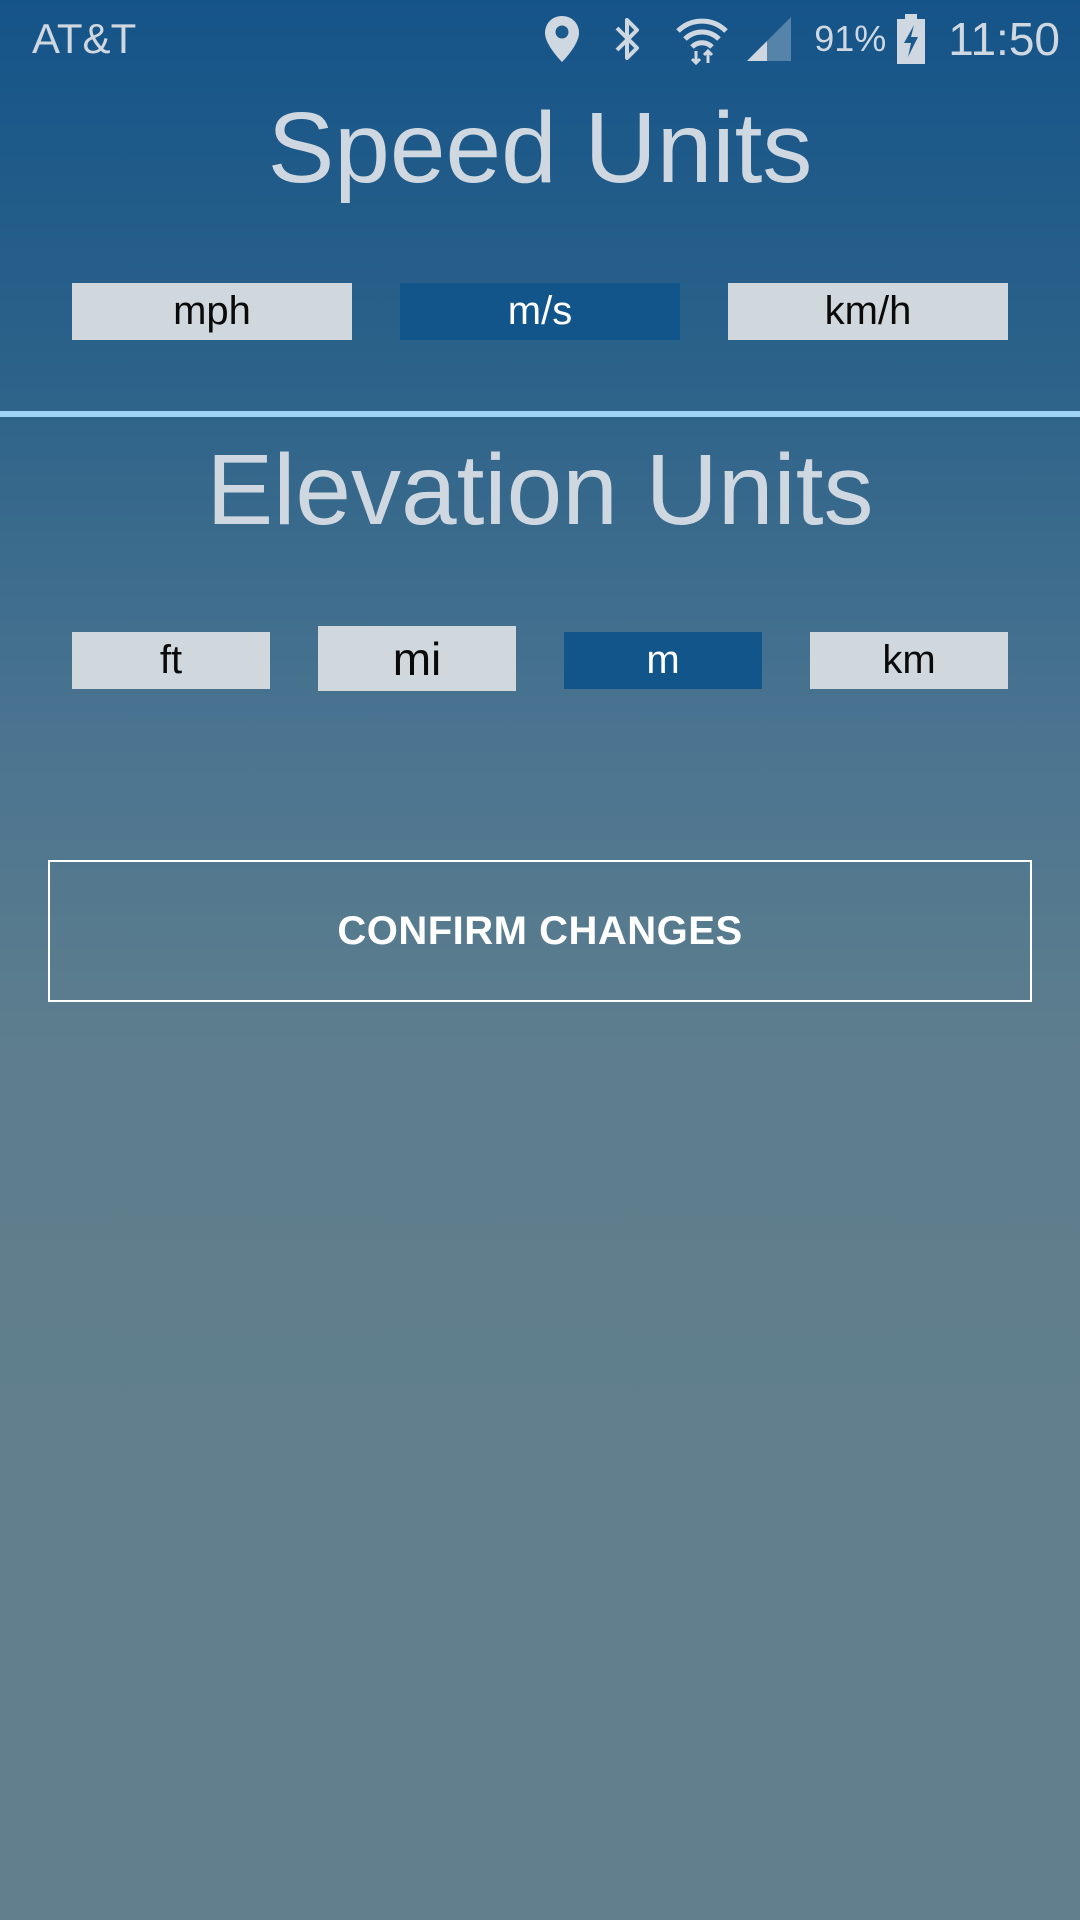  I want to click on signal-icon, so click(770, 39).